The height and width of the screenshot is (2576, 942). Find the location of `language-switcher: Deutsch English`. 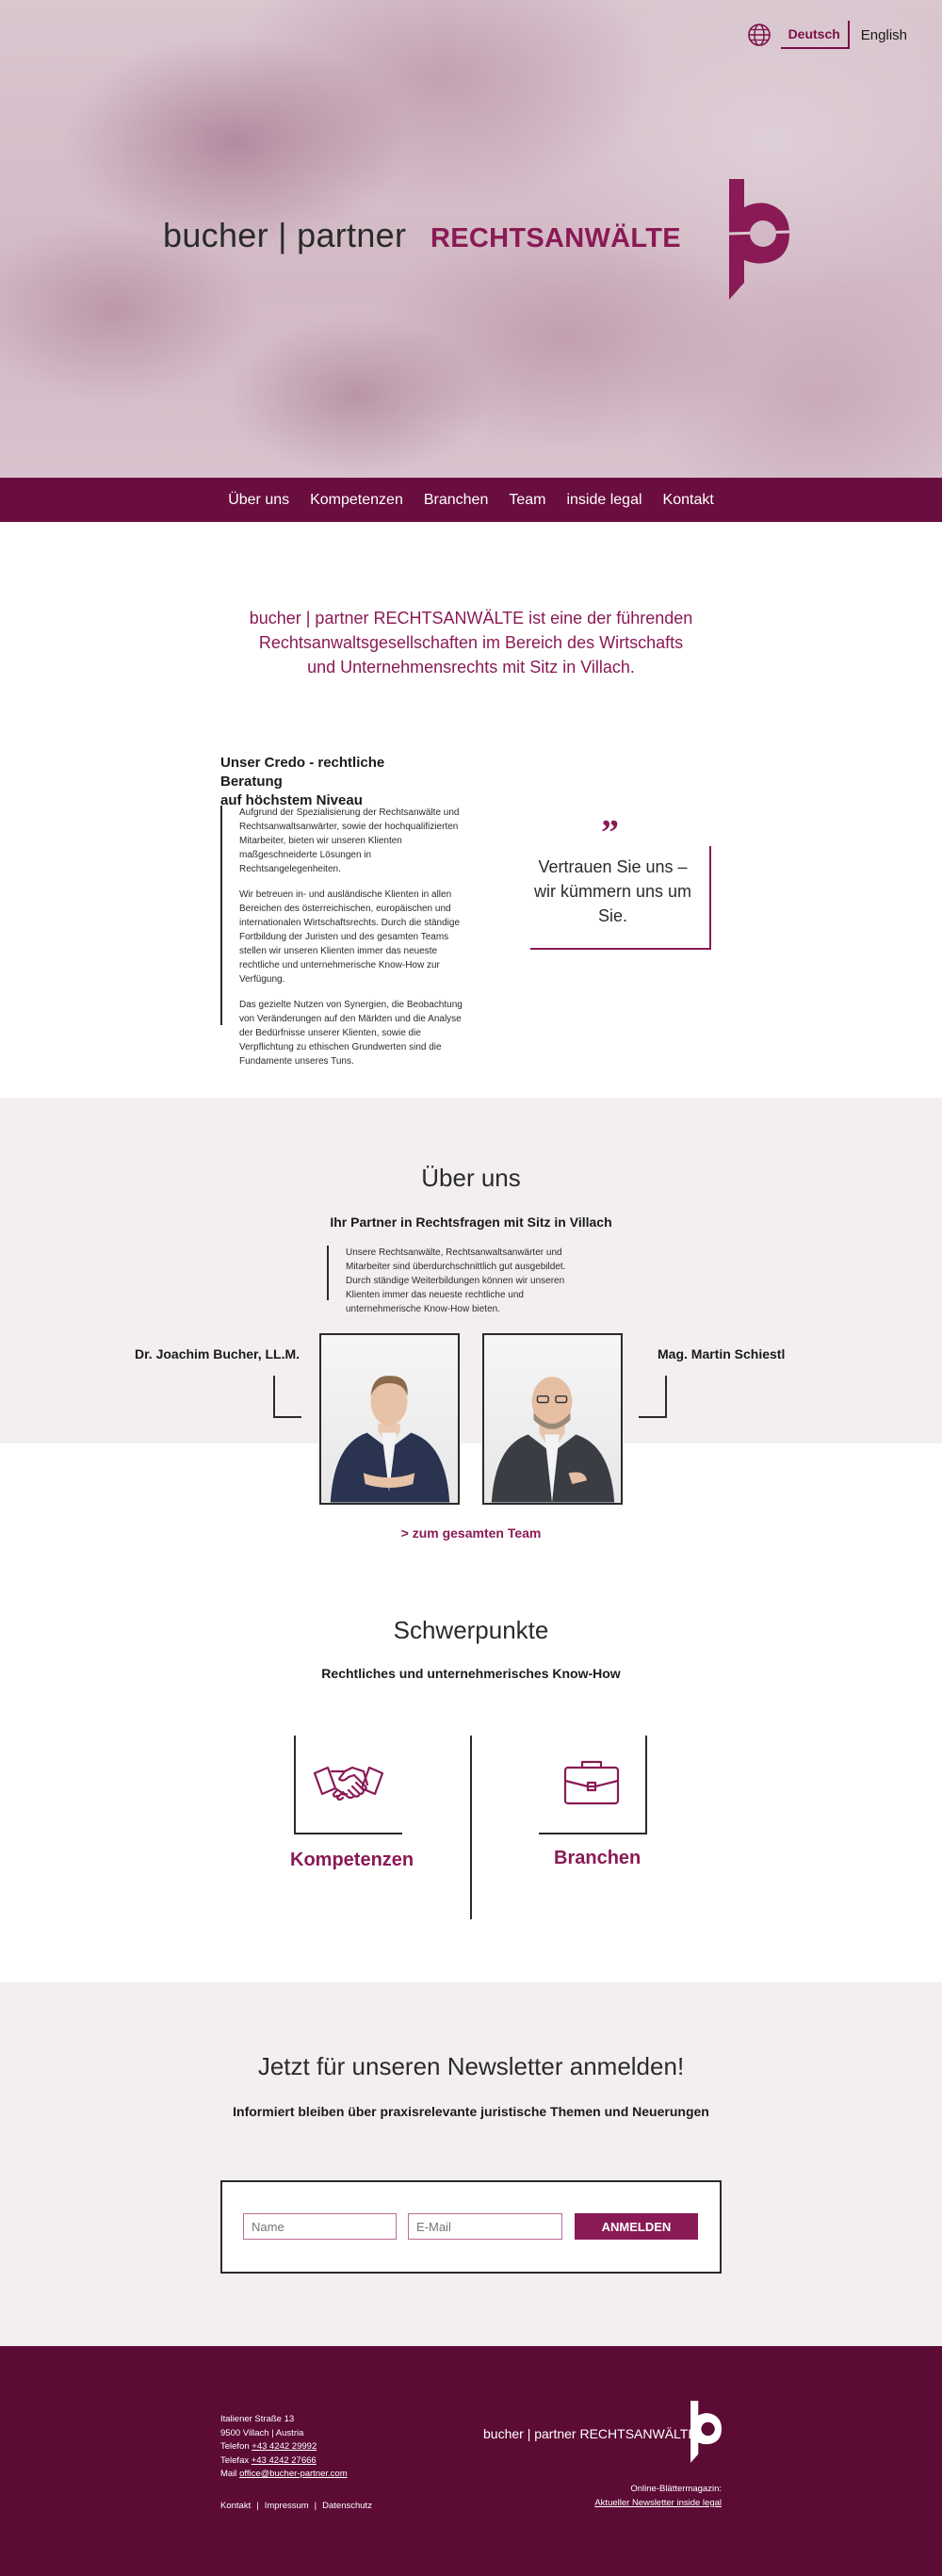

language-switcher: Deutsch English is located at coordinates (828, 35).